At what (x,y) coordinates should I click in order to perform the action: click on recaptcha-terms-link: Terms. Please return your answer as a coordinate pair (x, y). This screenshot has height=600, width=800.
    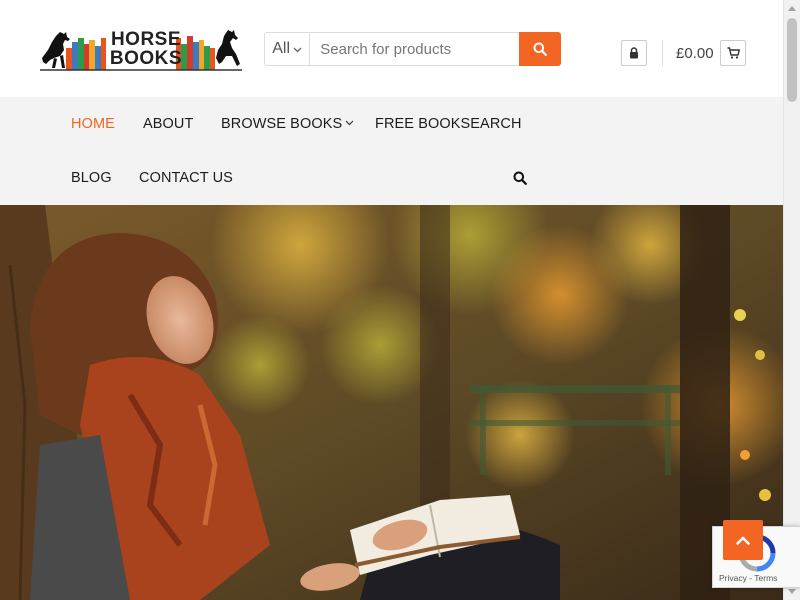
    Looking at the image, I should click on (765, 578).